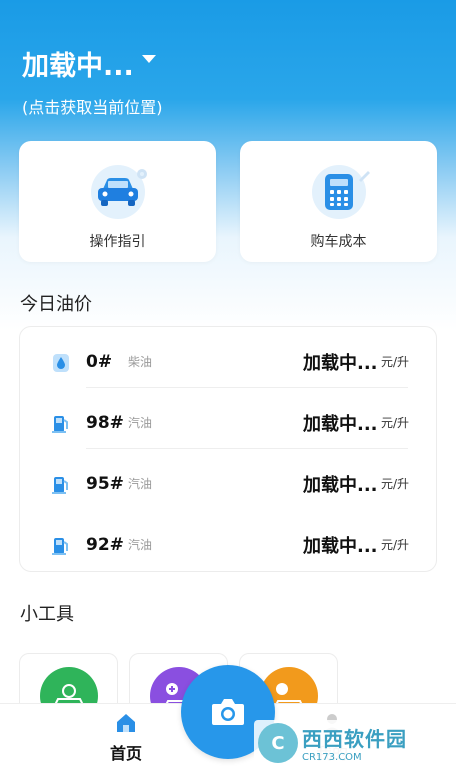 This screenshot has width=456, height=772. I want to click on fuel-grade: 95#, so click(105, 483).